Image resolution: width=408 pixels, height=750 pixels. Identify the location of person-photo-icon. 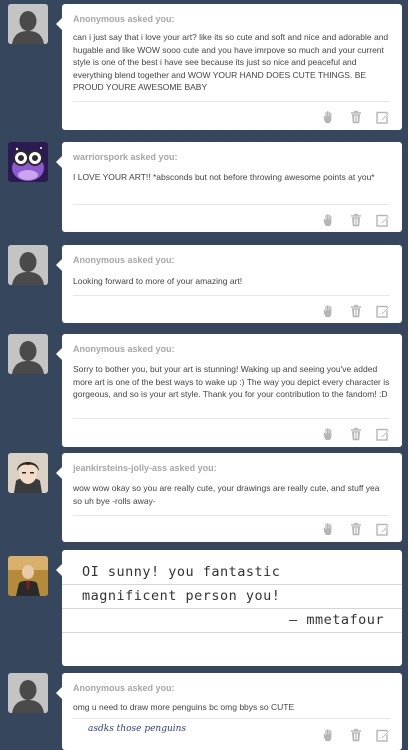
(28, 576).